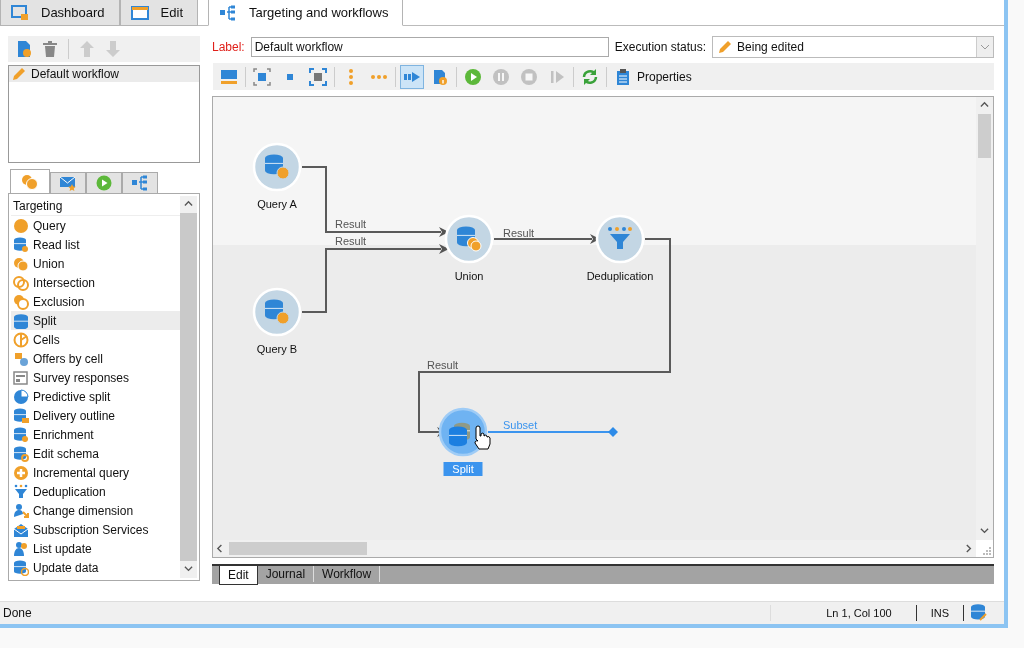 Image resolution: width=1024 pixels, height=648 pixels. I want to click on palette-item: Delivery outline, so click(95, 415).